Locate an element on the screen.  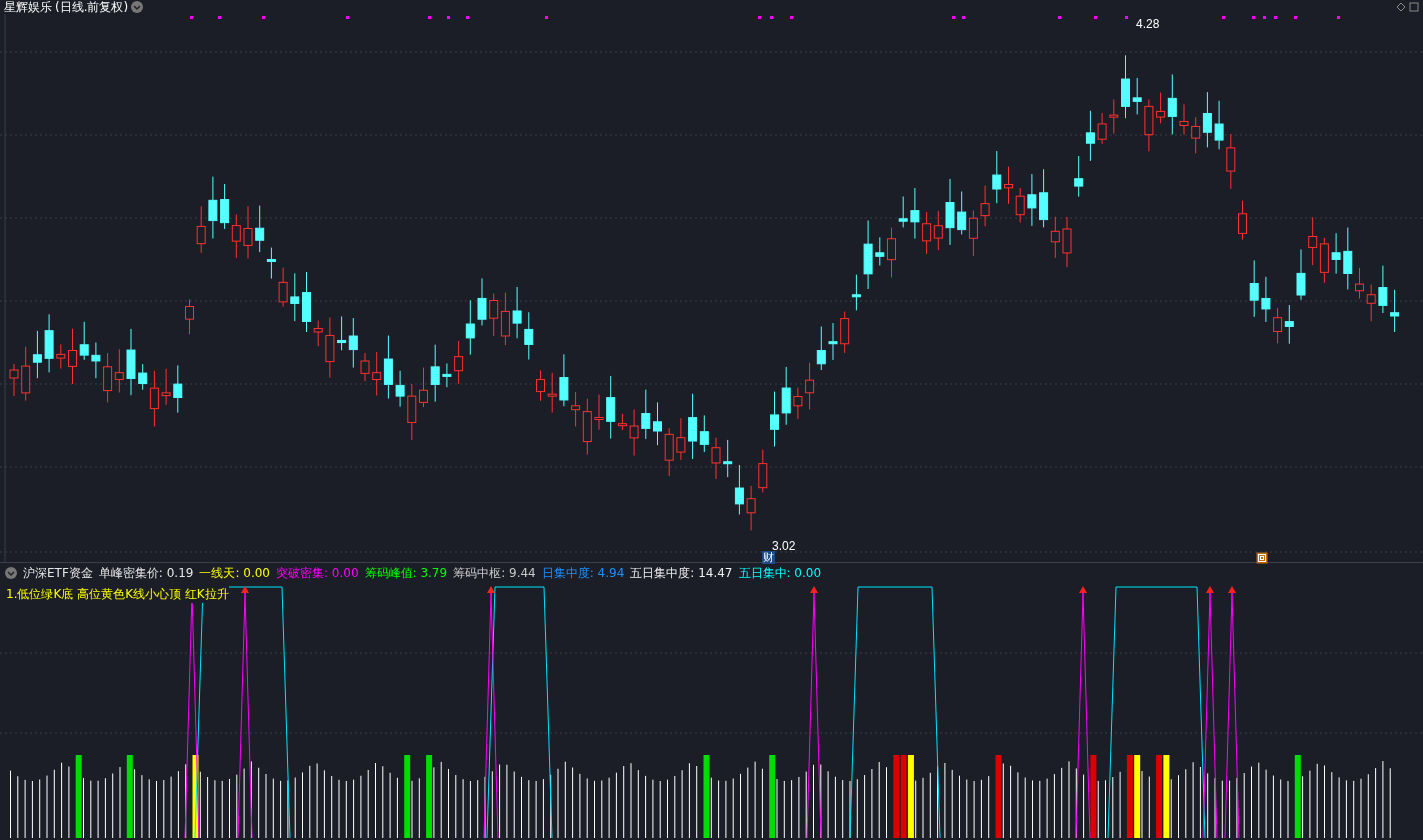
dropdown-icon is located at coordinates (137, 7).